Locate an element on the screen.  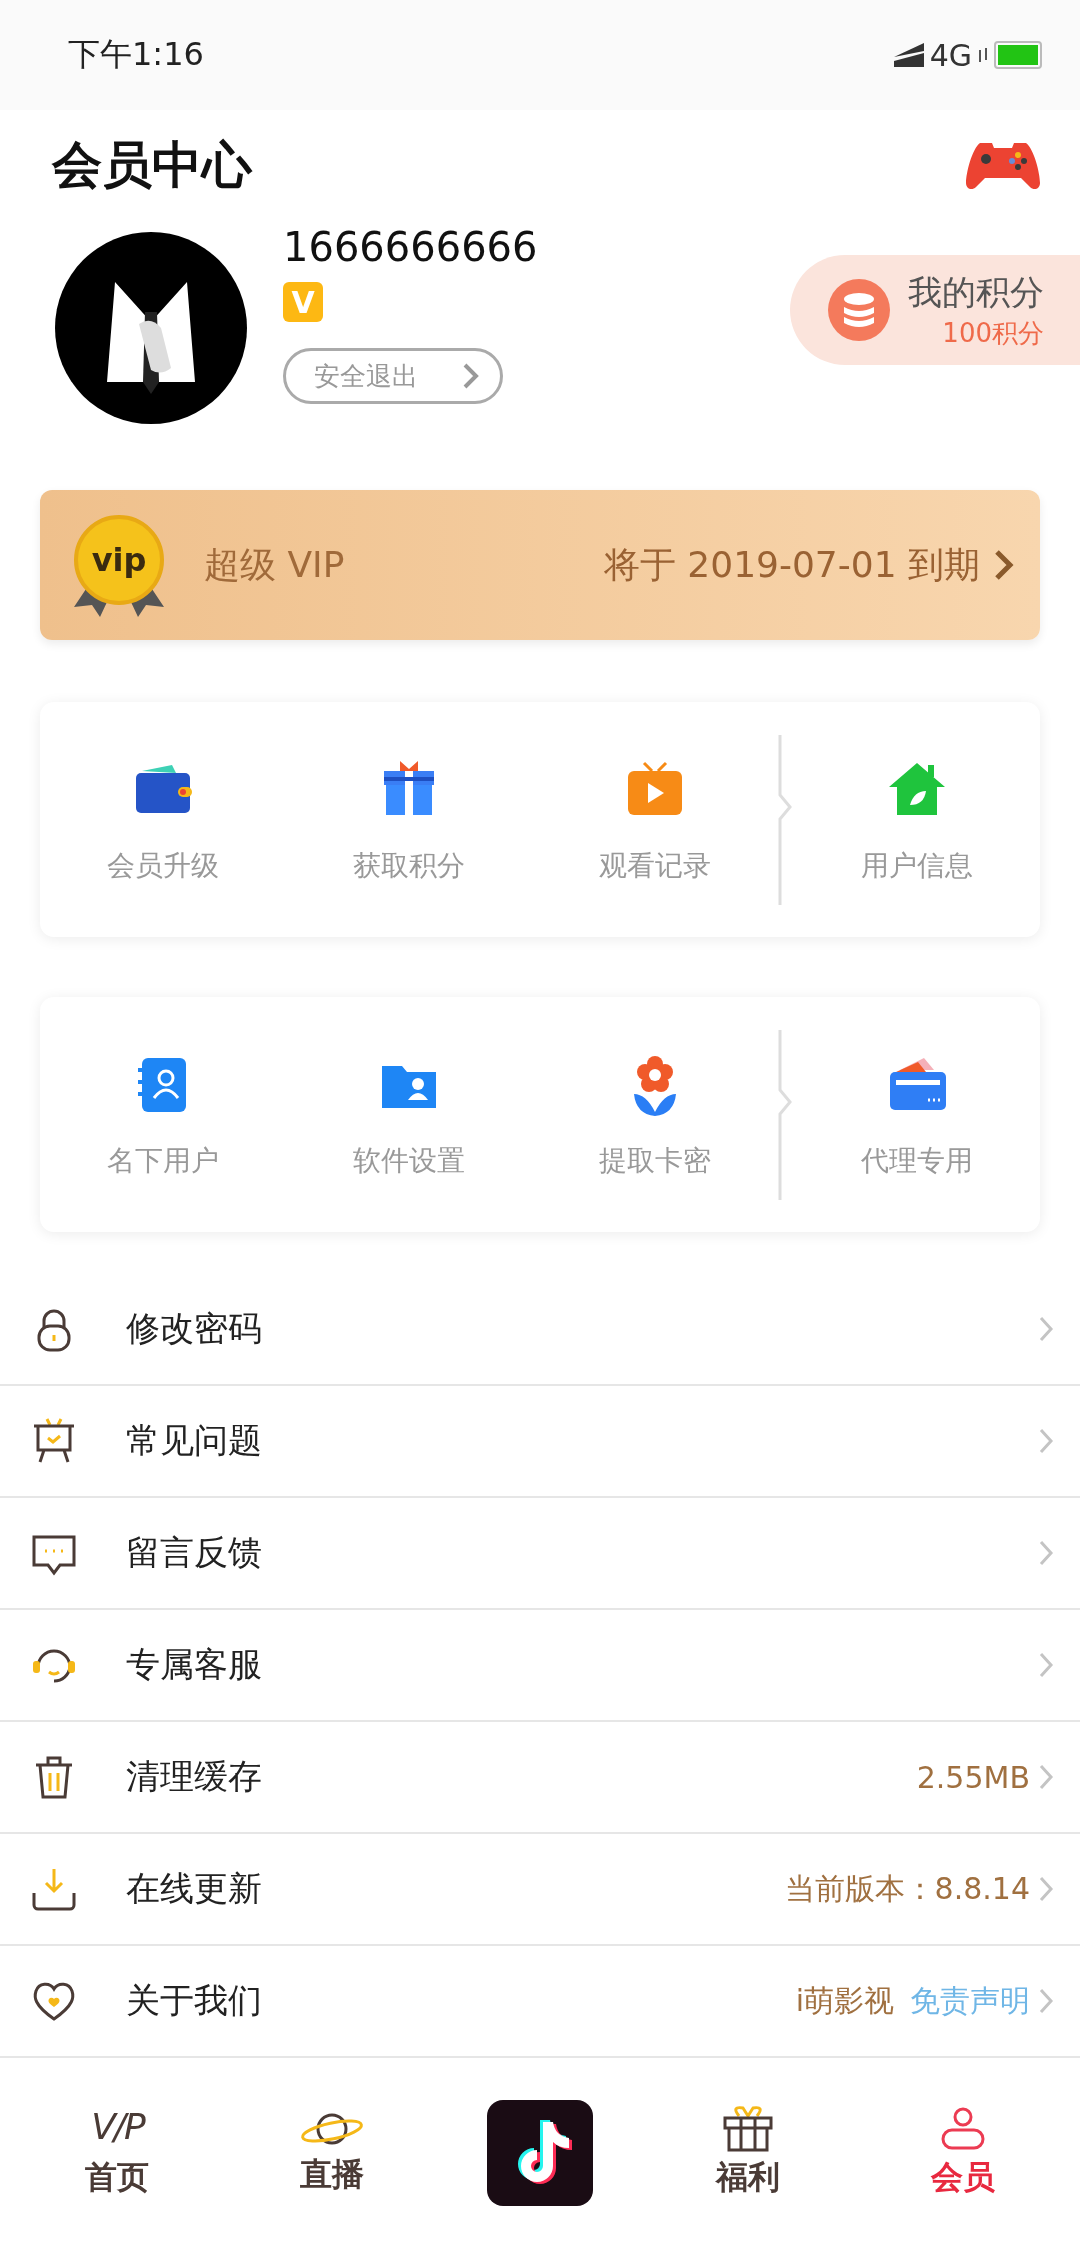
menu-label: 专属客服 is located at coordinates (194, 1664).